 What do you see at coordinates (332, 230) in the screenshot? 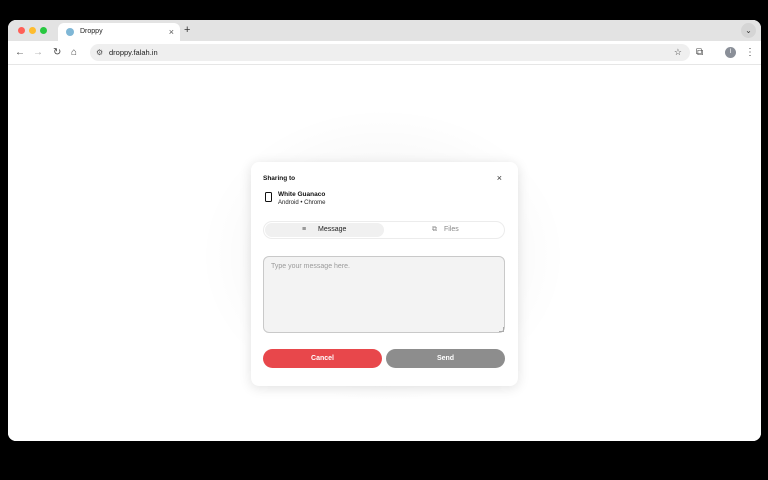
I see `tab-message-label: Message` at bounding box center [332, 230].